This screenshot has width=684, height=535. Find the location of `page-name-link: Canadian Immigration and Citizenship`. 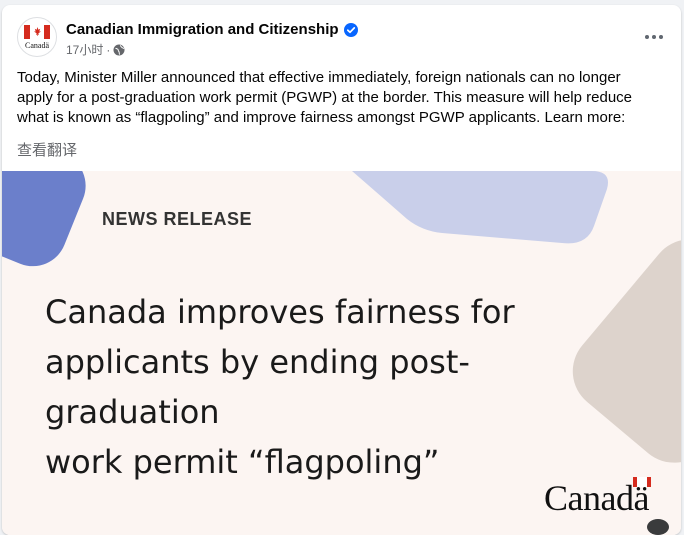

page-name-link: Canadian Immigration and Citizenship is located at coordinates (202, 29).